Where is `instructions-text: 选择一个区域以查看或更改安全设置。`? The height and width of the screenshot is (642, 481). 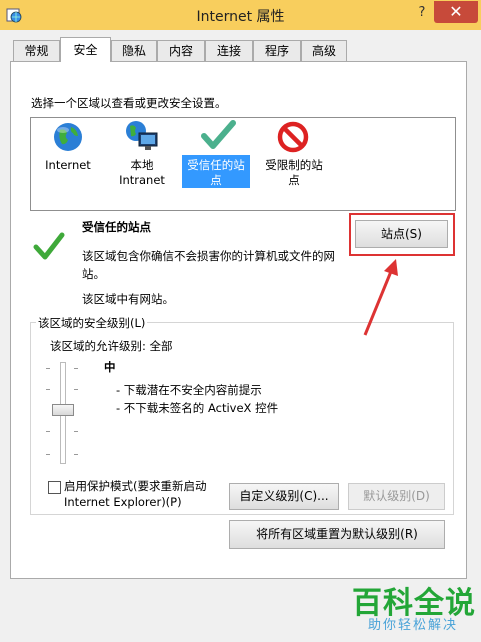
instructions-text: 选择一个区域以查看或更改安全设置。 is located at coordinates (129, 103).